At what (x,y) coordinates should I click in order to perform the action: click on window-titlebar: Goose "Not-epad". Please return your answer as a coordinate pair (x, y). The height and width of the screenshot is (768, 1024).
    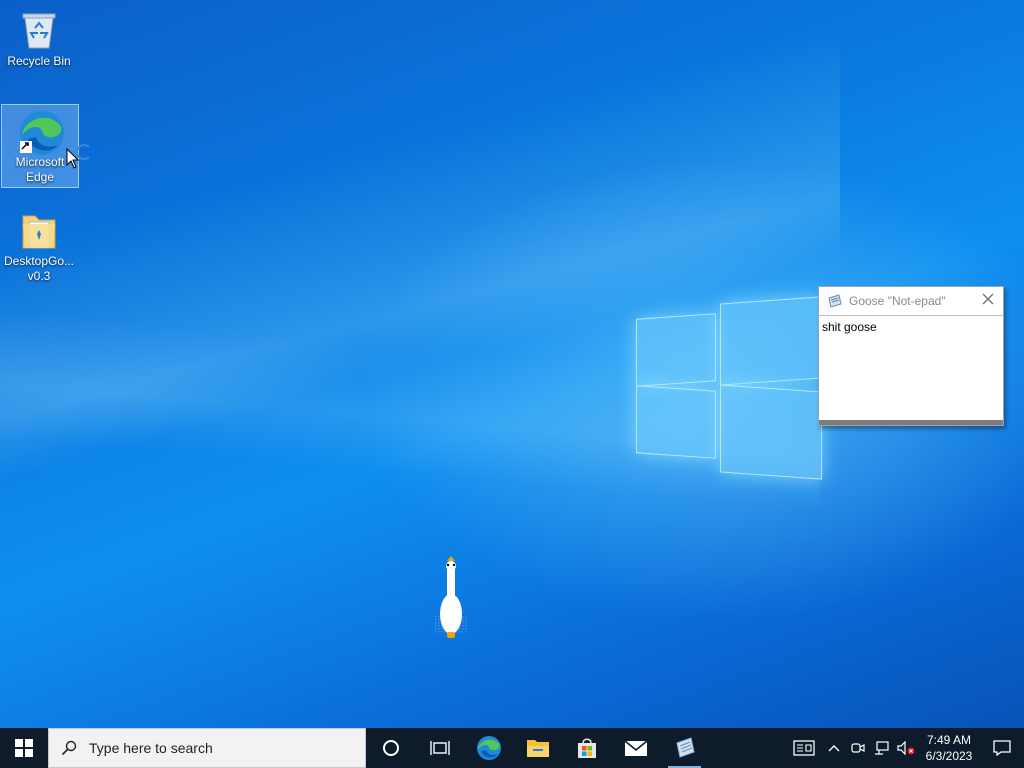
    Looking at the image, I should click on (911, 301).